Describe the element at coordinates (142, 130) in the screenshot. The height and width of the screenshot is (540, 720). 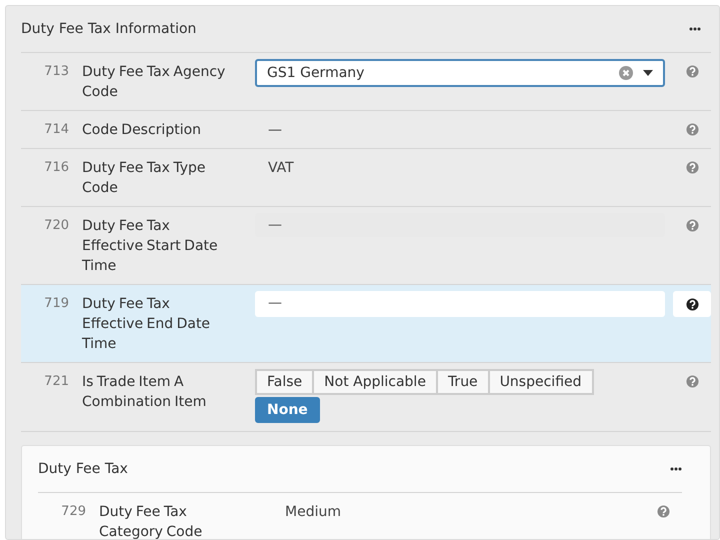
I see `field-label: Code Description` at that location.